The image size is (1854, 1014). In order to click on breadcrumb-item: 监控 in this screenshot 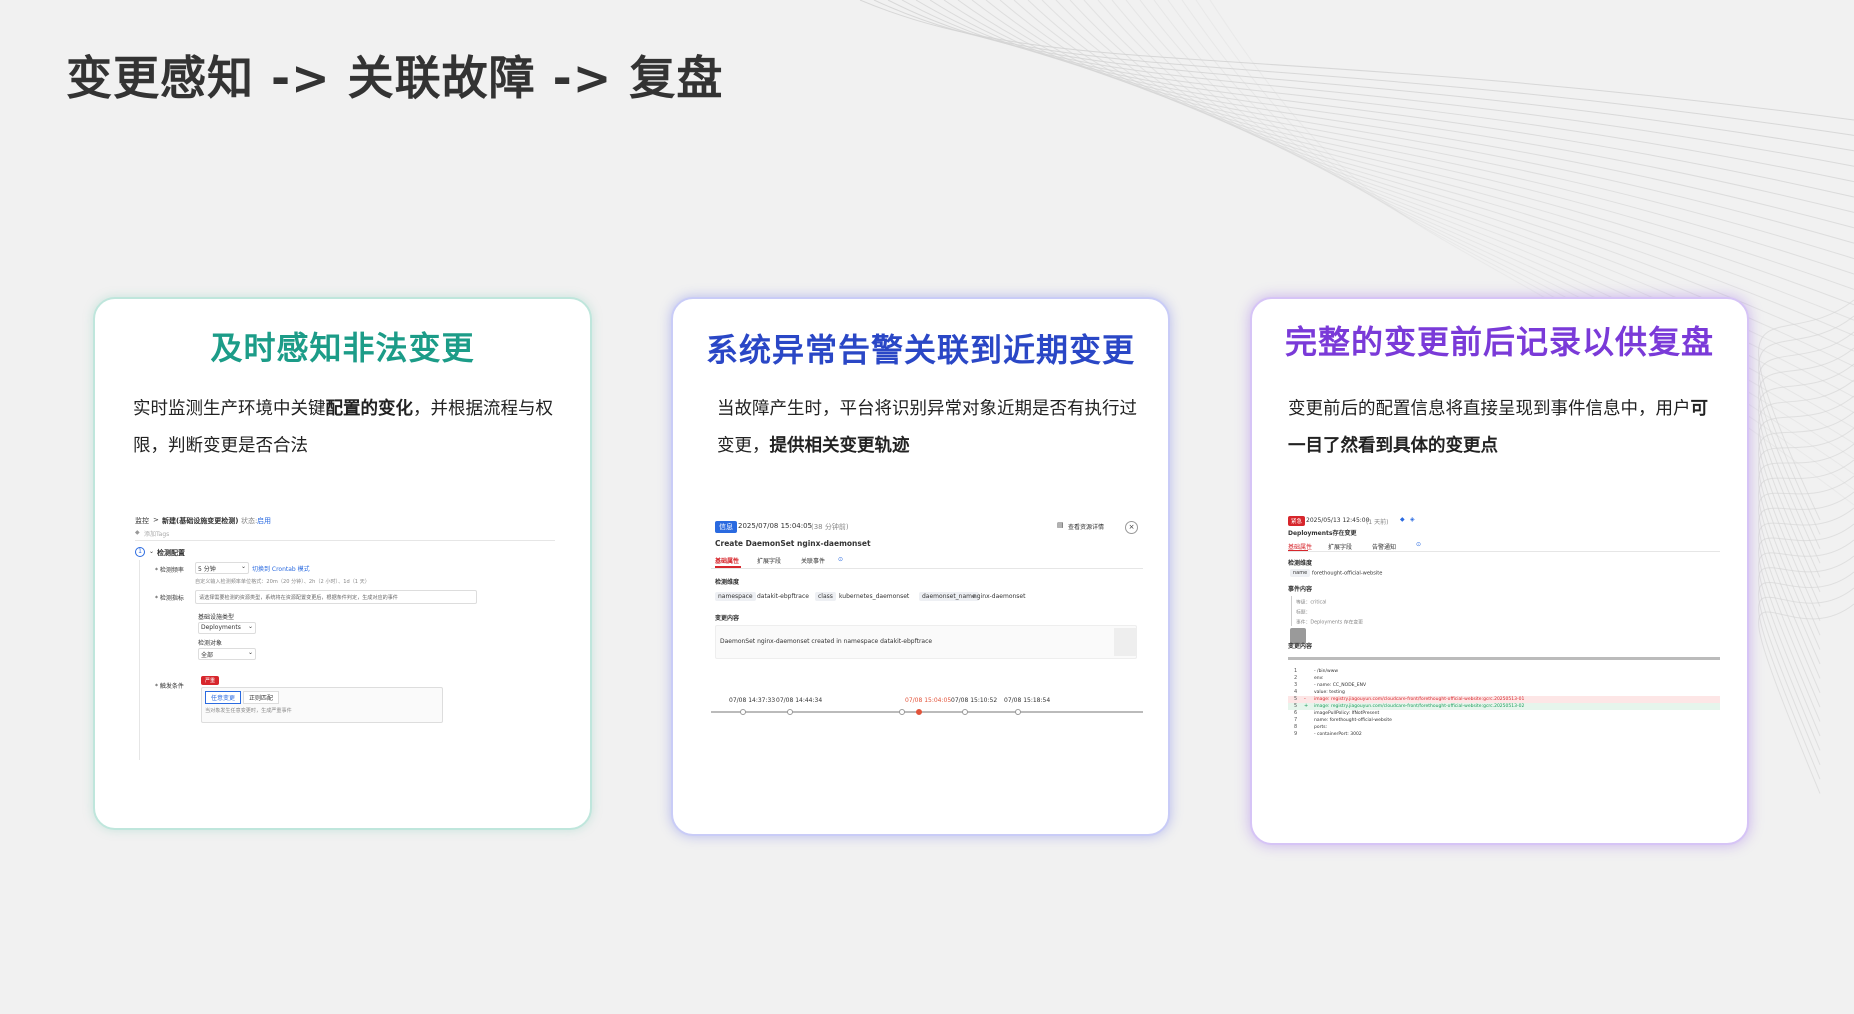, I will do `click(142, 521)`.